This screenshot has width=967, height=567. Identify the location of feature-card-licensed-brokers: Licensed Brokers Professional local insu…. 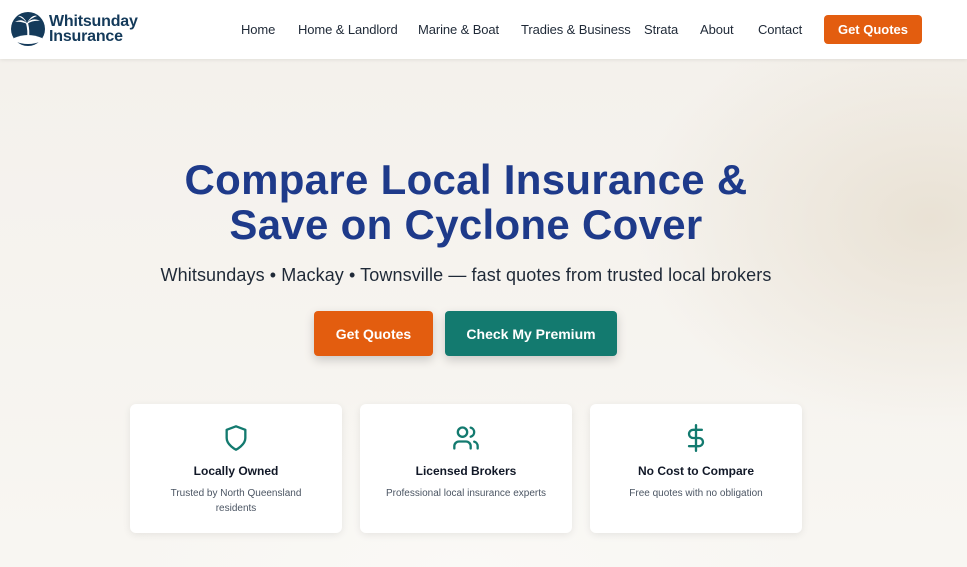
(466, 468).